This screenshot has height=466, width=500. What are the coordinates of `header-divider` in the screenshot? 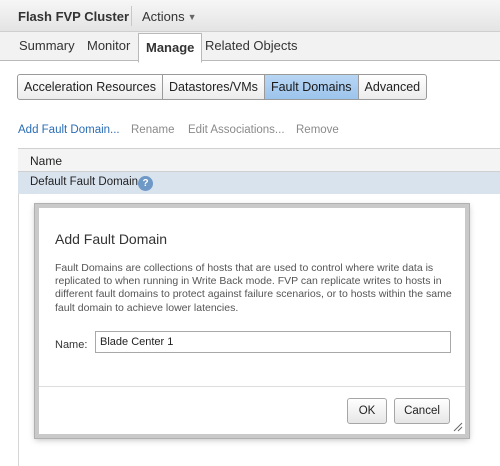 It's located at (131, 16).